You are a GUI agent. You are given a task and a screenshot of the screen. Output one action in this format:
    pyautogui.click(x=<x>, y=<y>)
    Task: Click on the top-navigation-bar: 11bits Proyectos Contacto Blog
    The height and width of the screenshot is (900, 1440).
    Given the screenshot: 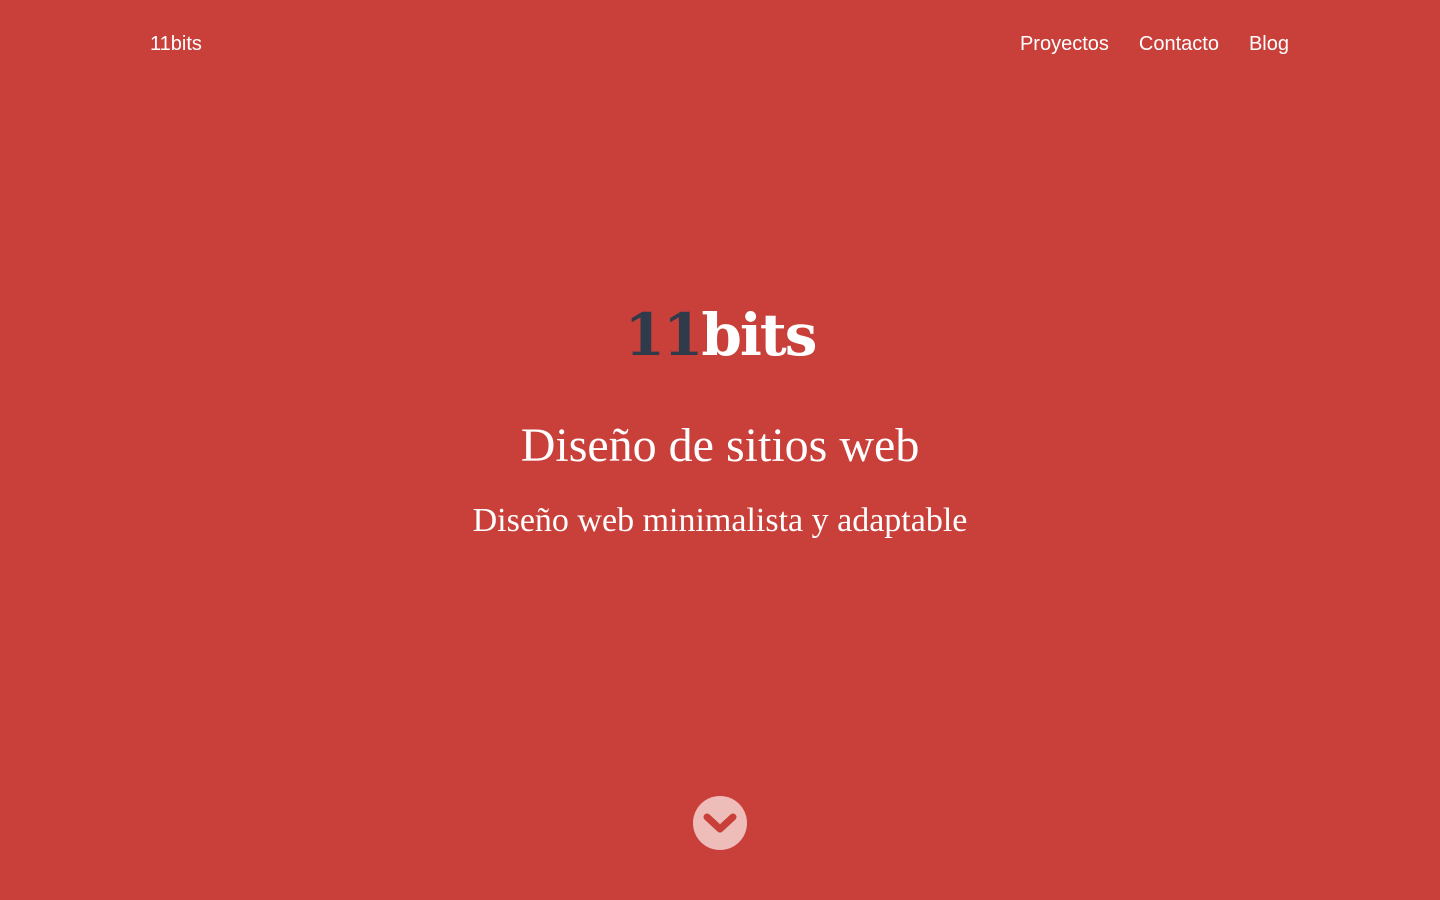 What is the action you would take?
    pyautogui.click(x=720, y=45)
    